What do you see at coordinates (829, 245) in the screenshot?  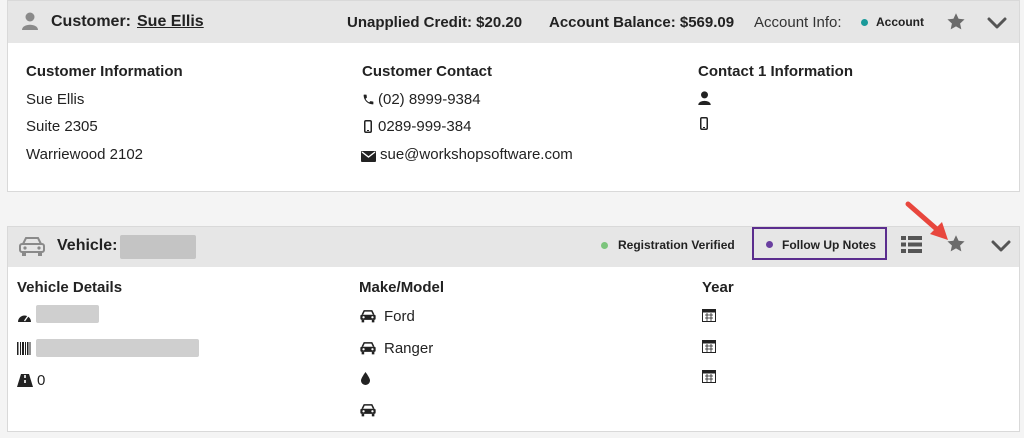 I see `follow-up-label: Follow Up Notes` at bounding box center [829, 245].